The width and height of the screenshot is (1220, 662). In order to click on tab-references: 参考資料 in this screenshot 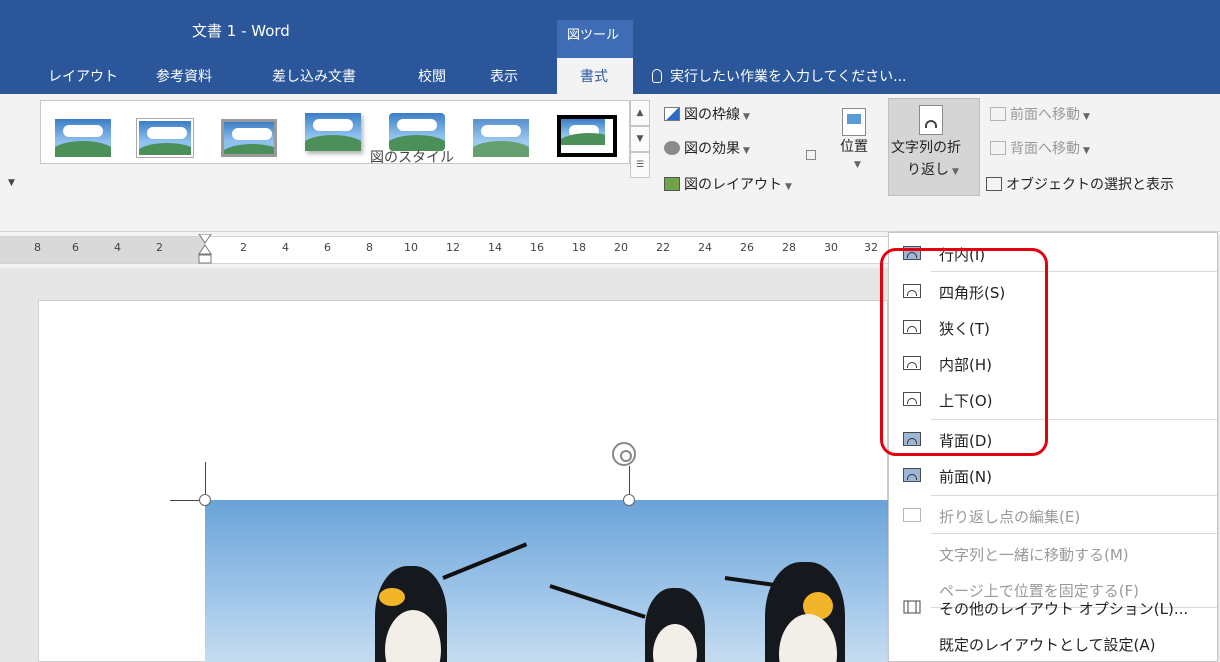, I will do `click(184, 76)`.